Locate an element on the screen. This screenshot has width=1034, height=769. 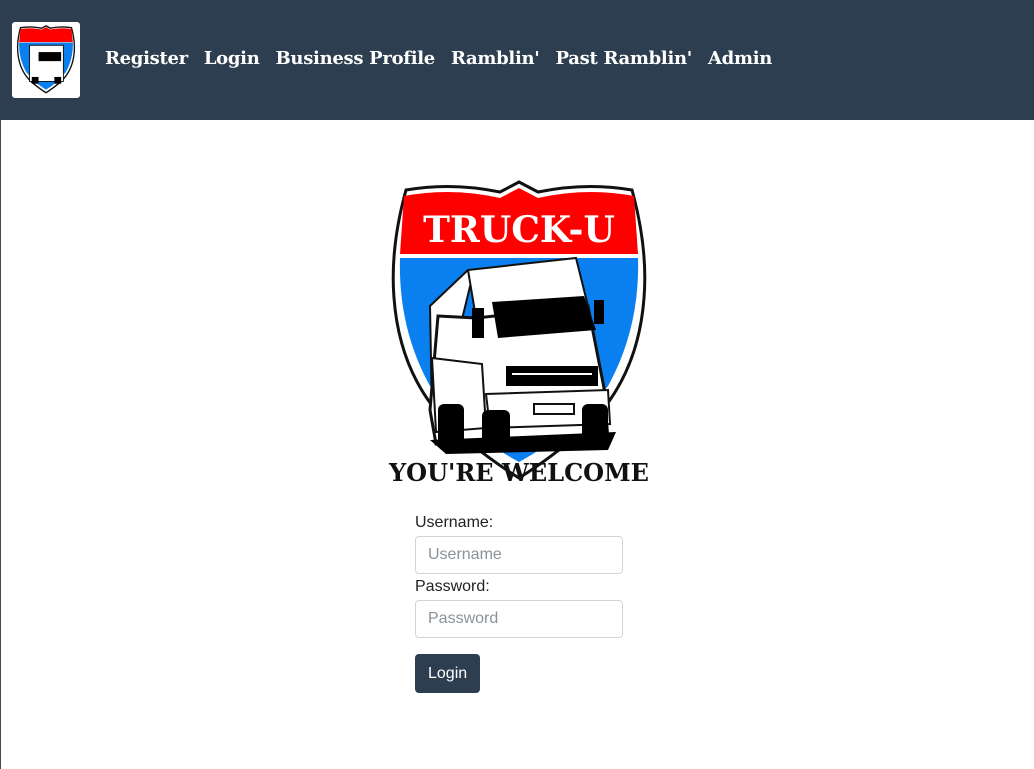
truck-u-shield-logo: TRUCK-U YOU'RE WELCOME is located at coordinates (518, 333).